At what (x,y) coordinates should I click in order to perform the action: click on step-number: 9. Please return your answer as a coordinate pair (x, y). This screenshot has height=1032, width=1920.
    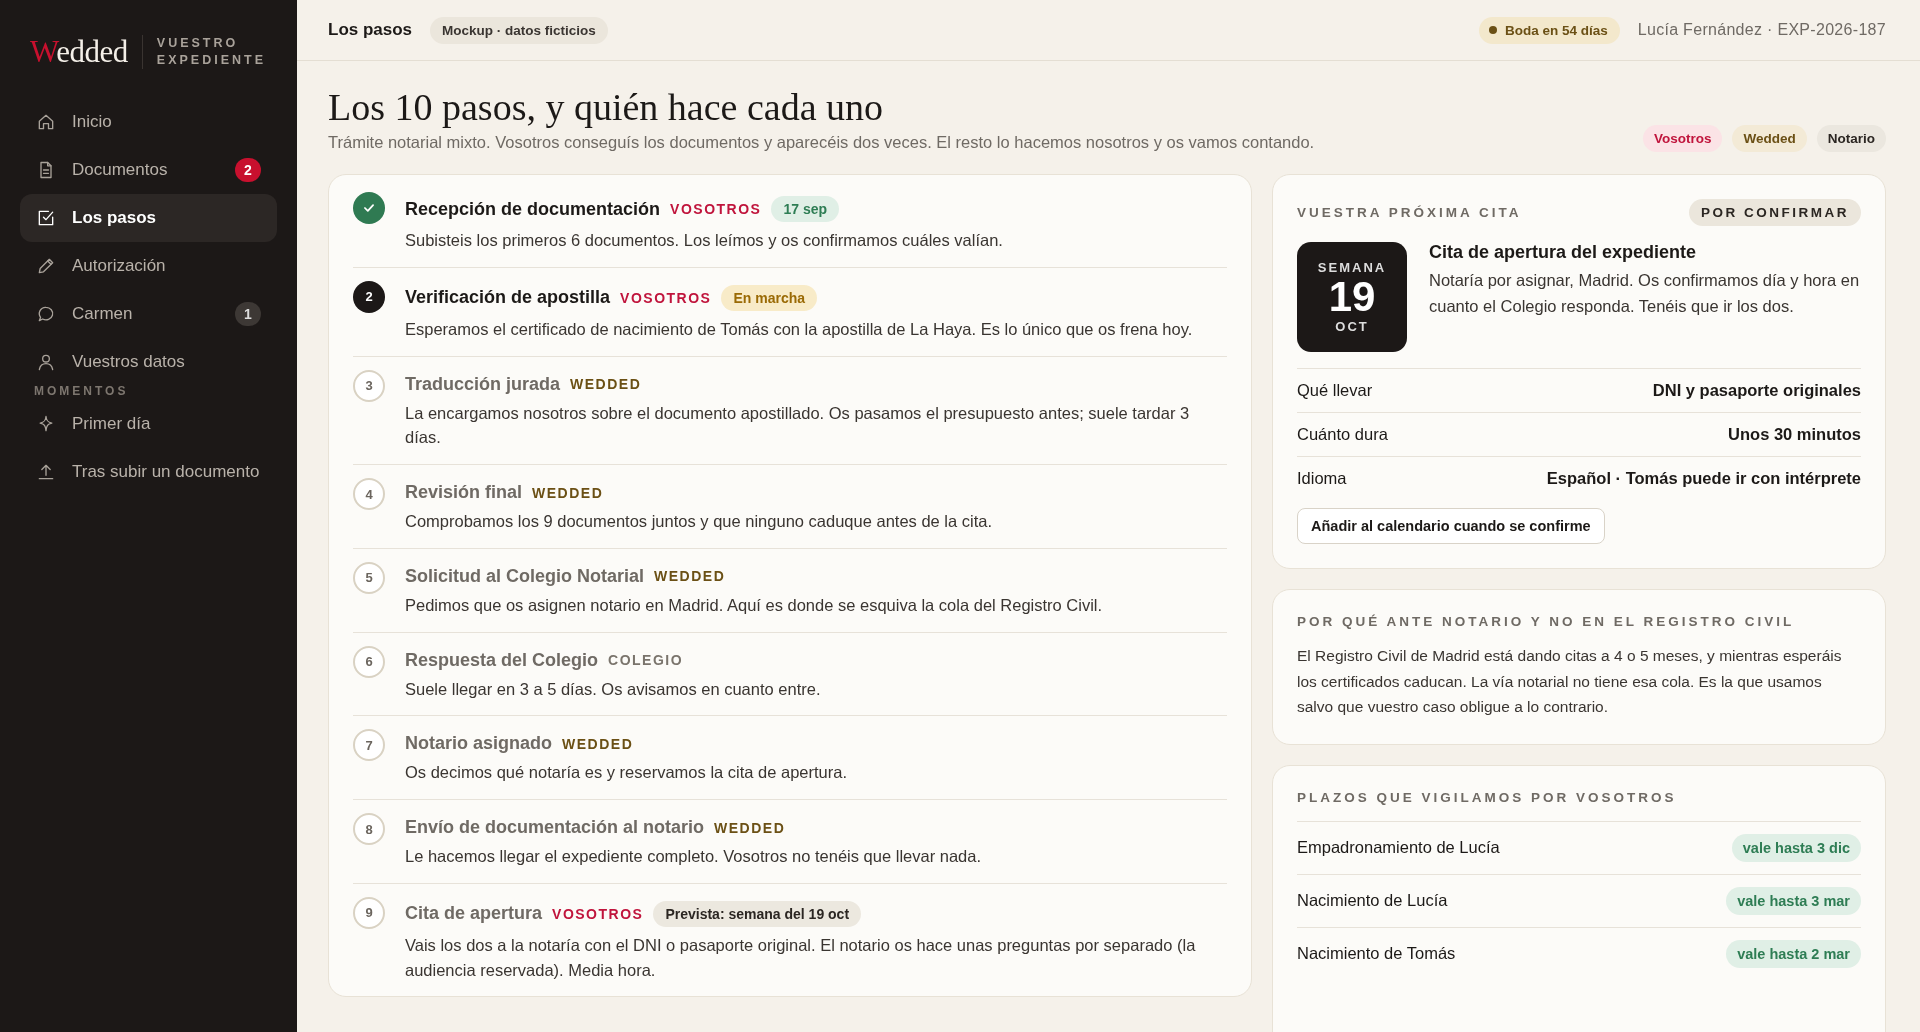
    Looking at the image, I should click on (369, 912).